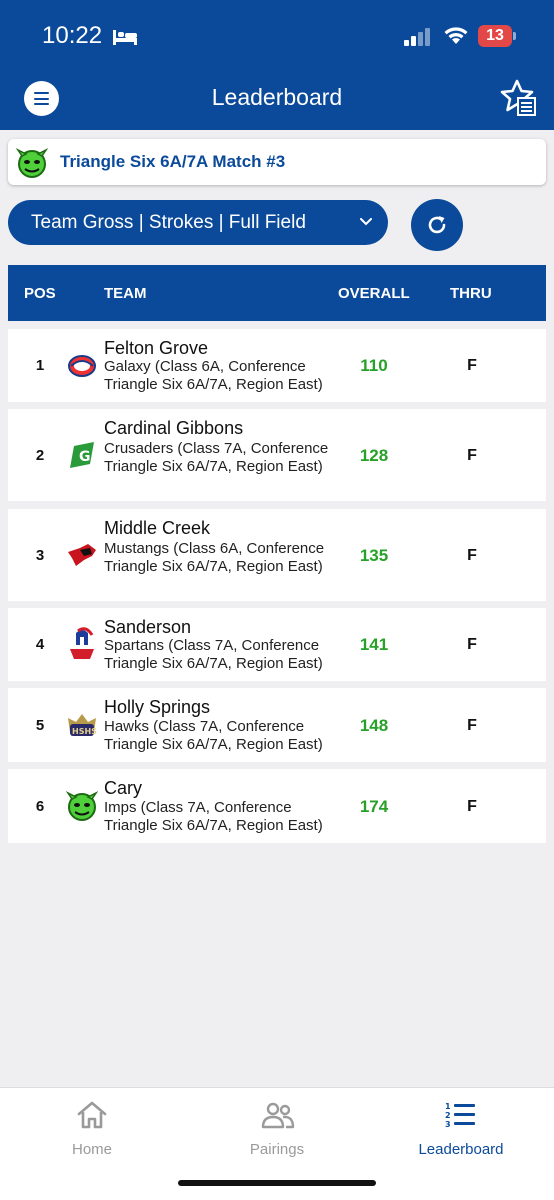 The image size is (554, 1200). I want to click on app-header: 10:22 13 Leaderboard, so click(277, 65).